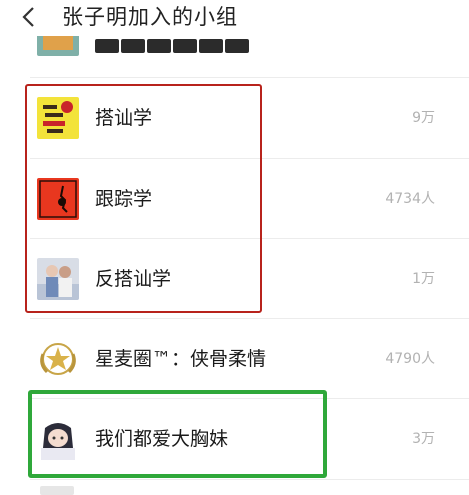  Describe the element at coordinates (423, 118) in the screenshot. I see `member-count: 9万` at that location.